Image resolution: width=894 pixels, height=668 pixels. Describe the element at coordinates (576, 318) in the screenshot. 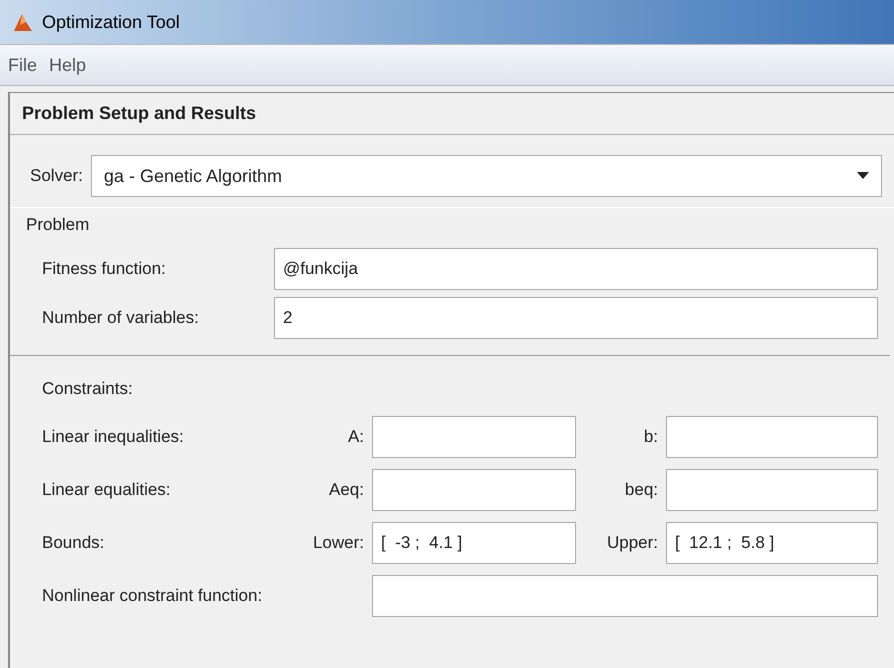

I see `input-field: 2` at that location.